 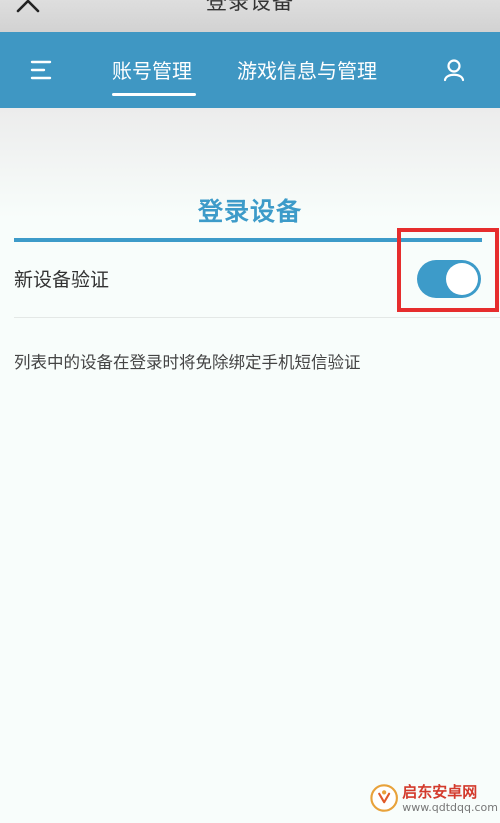 I want to click on watermark-name: 启东安卓网, so click(x=440, y=791).